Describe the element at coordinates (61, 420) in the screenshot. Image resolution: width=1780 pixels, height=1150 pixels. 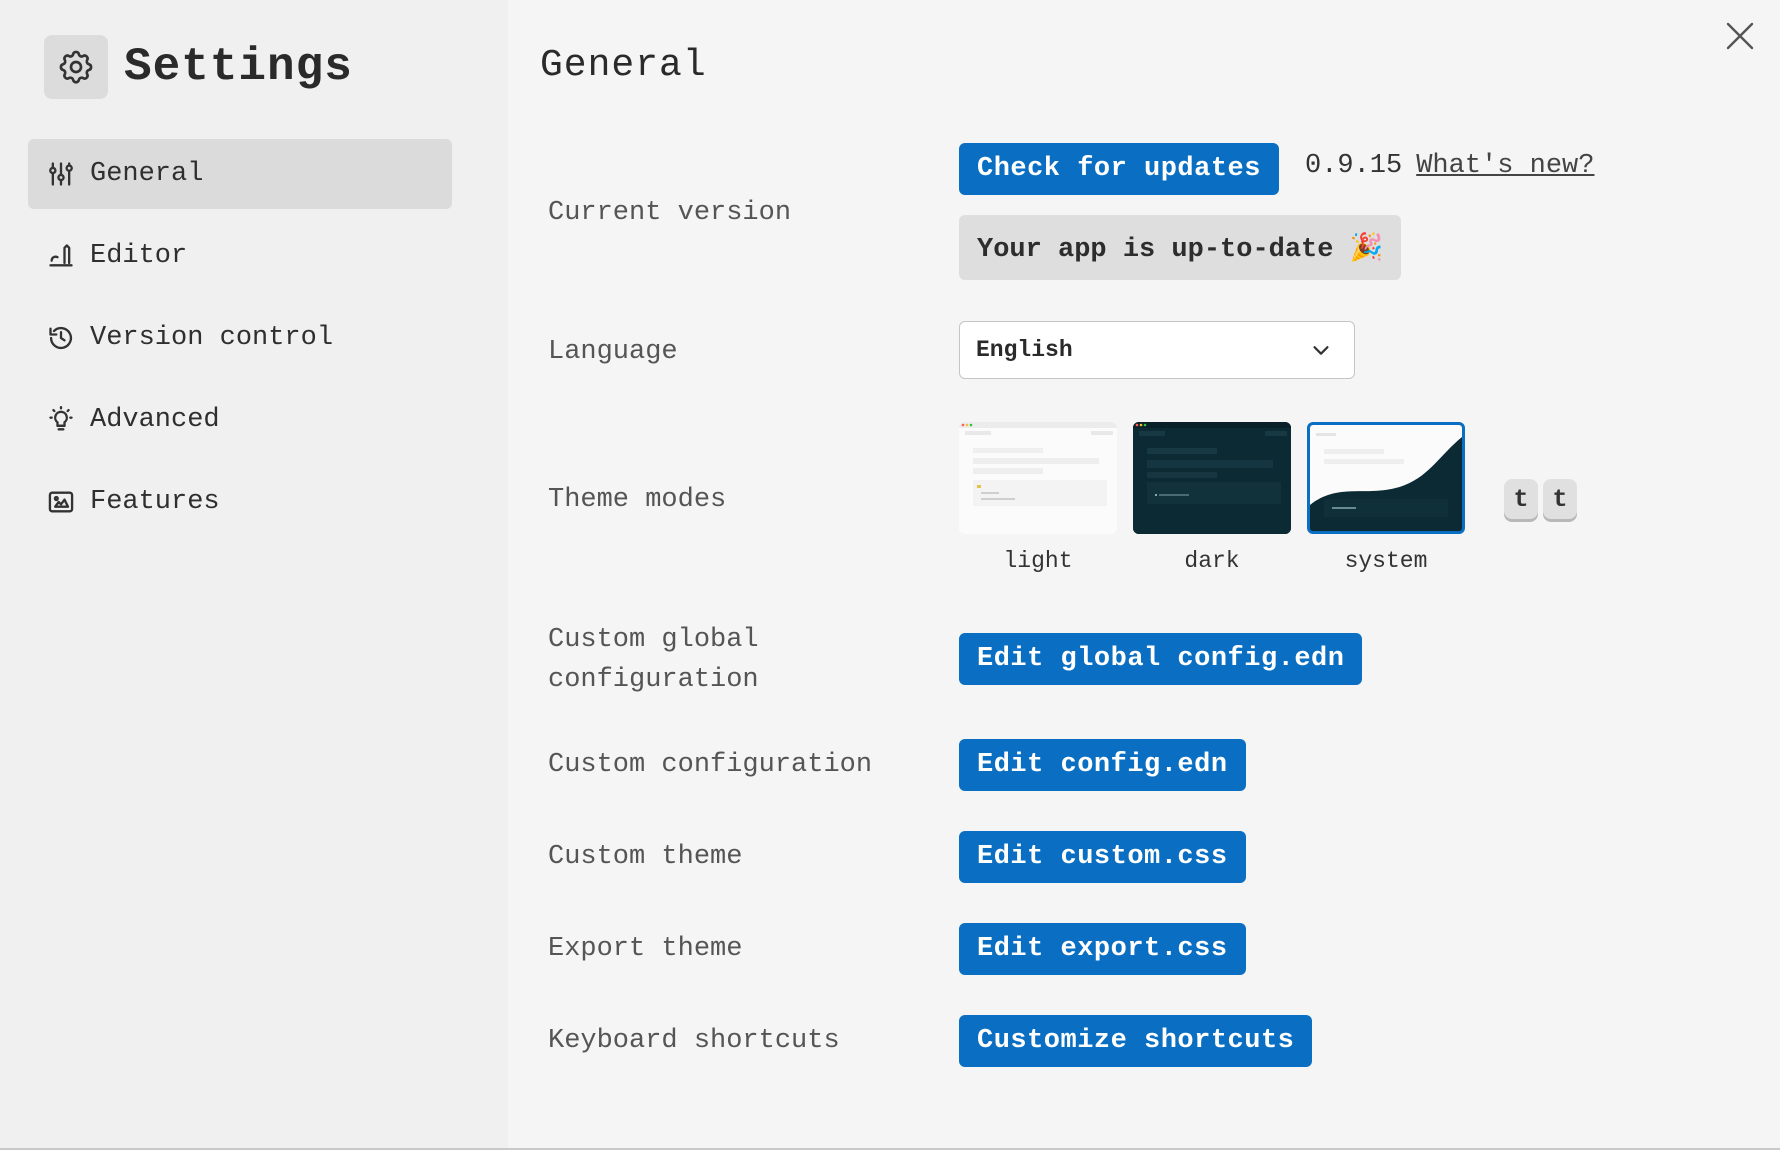
I see `lightbulb-icon` at that location.